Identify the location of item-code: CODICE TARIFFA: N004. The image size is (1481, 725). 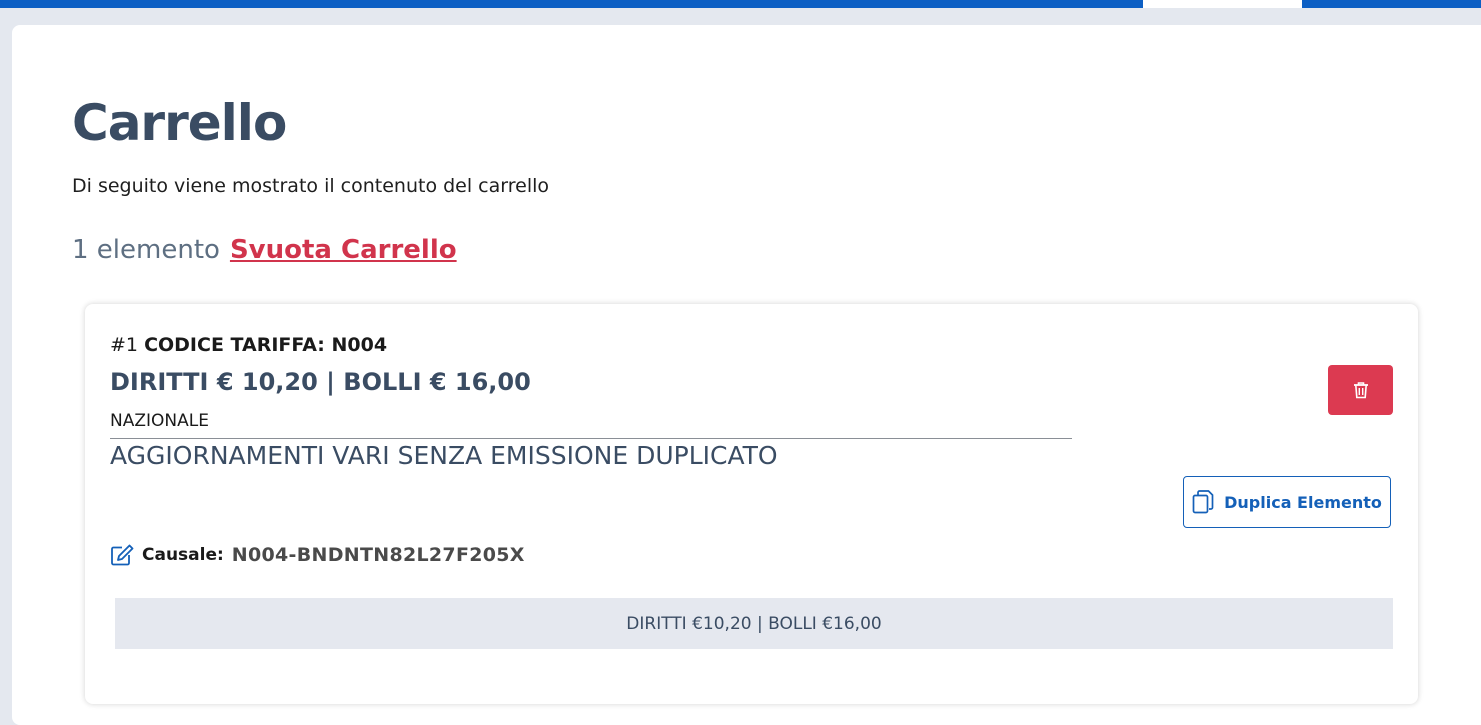
(266, 345).